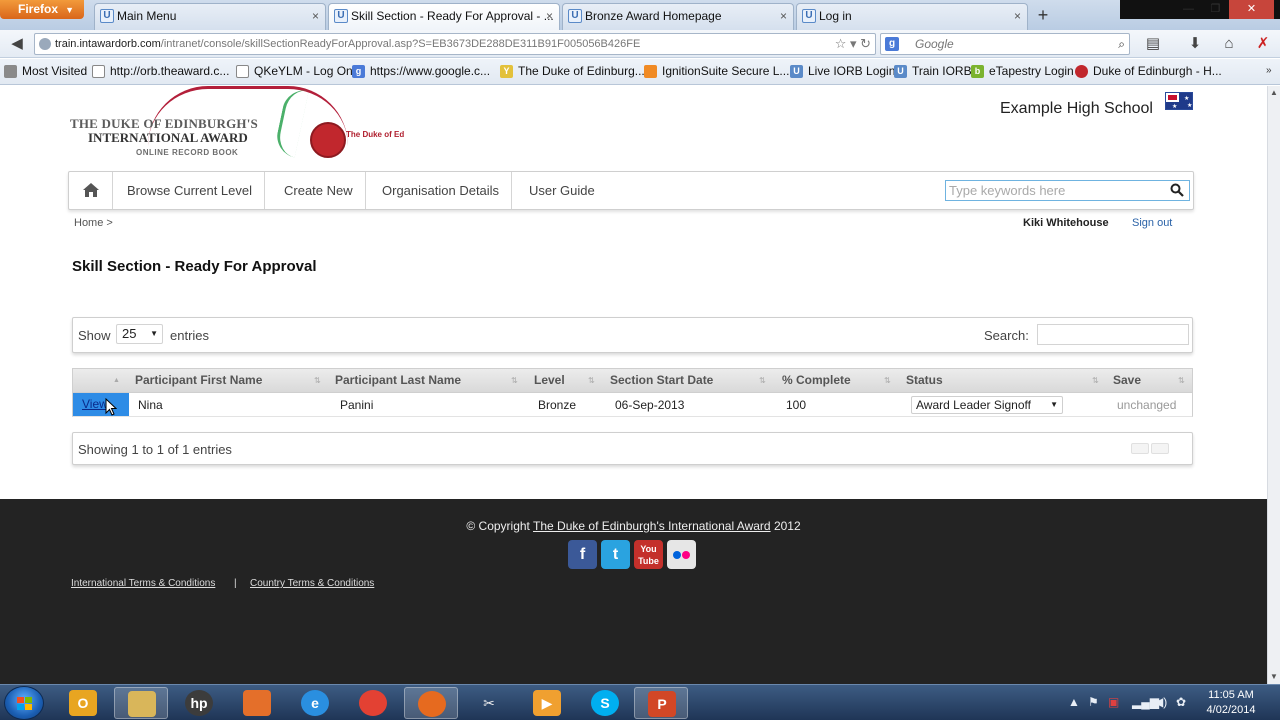 This screenshot has width=1280, height=720. What do you see at coordinates (489, 703) in the screenshot?
I see `taskbar-snipping: ✂` at bounding box center [489, 703].